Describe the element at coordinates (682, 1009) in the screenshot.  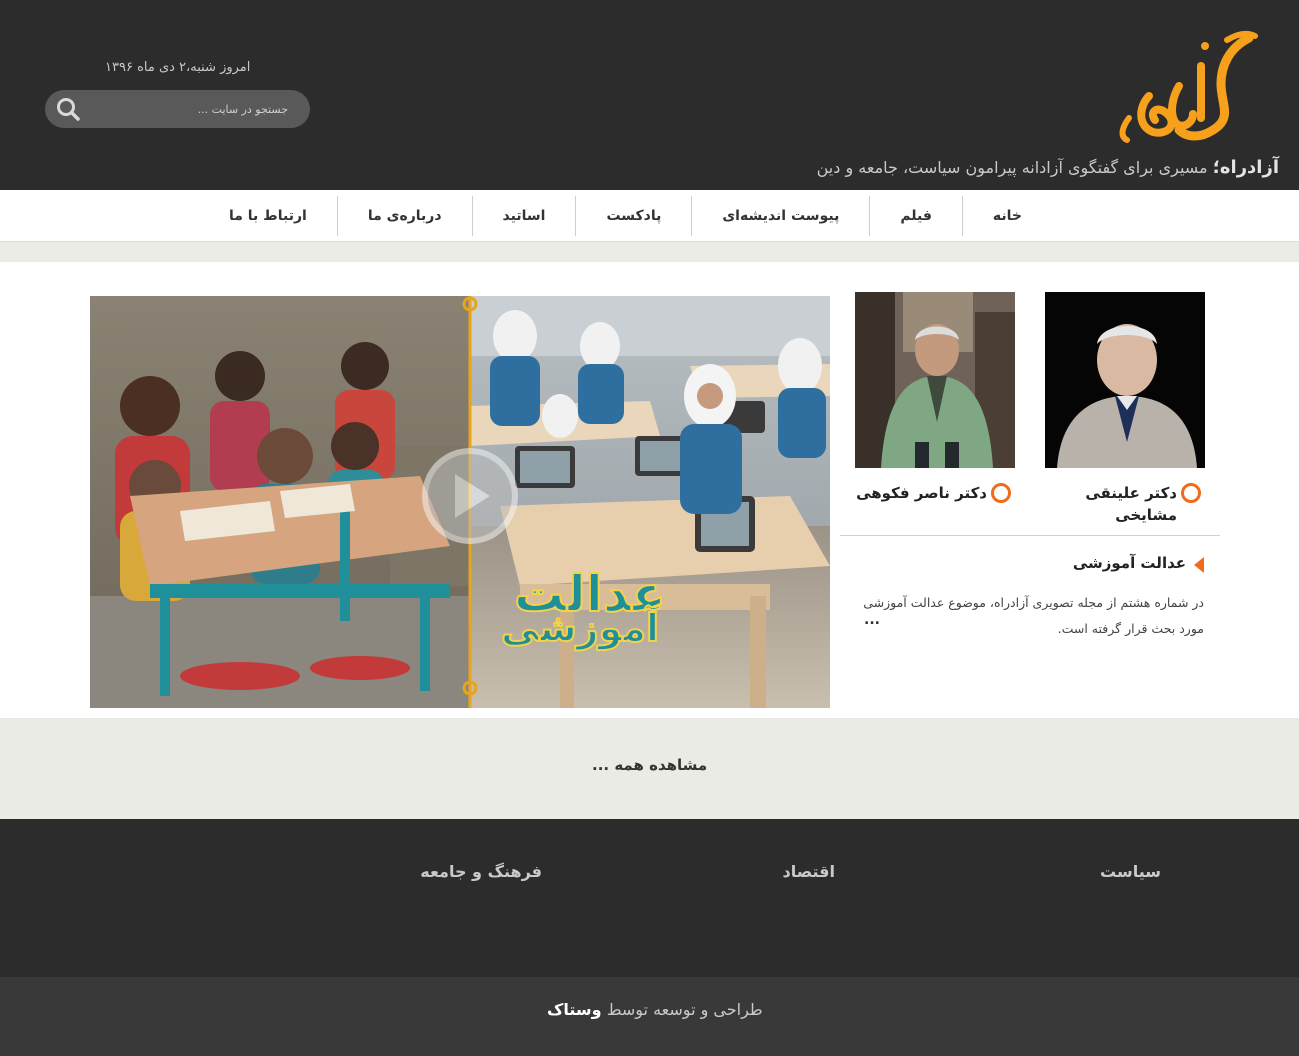
I see `credit-prefix: طراحی و توسعه توسط` at that location.